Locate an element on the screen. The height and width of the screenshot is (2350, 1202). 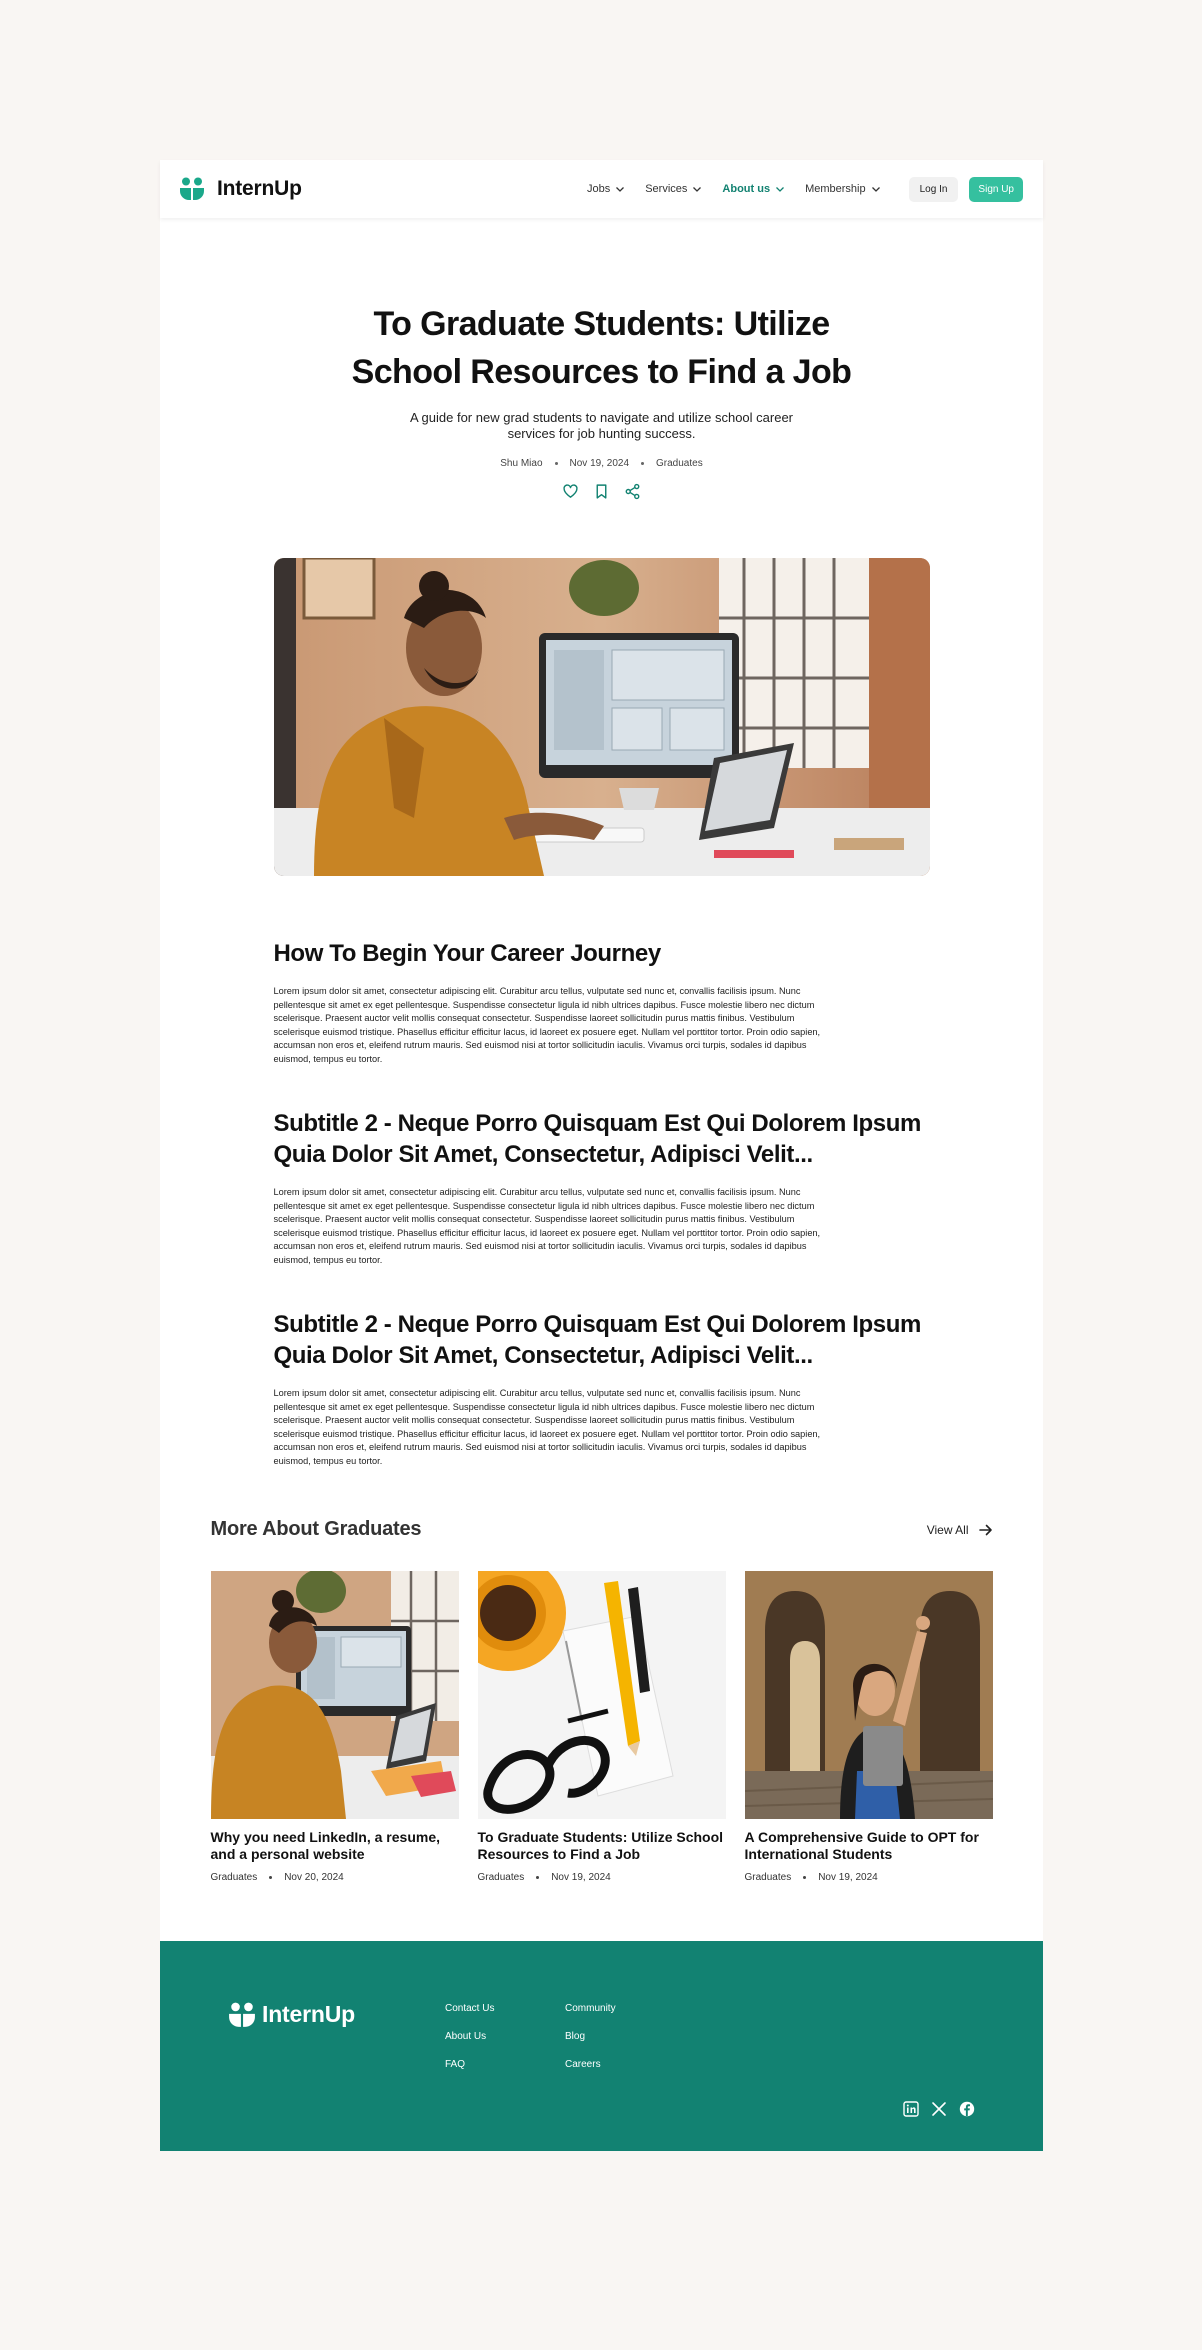
student-in-hallway-thumbnail is located at coordinates (868, 1695).